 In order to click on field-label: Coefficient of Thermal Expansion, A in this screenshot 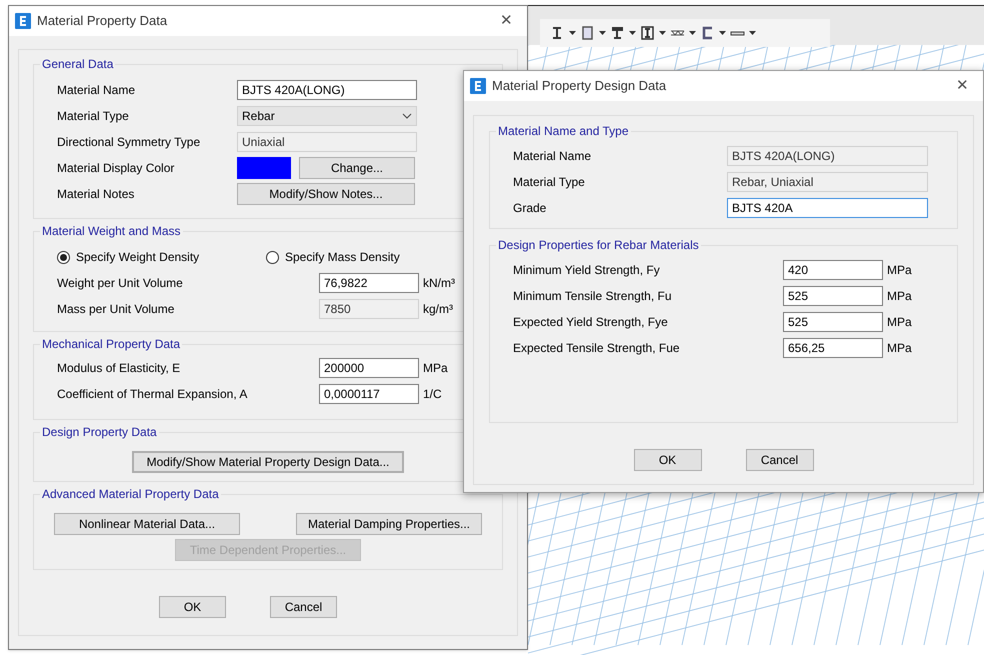, I will do `click(152, 394)`.